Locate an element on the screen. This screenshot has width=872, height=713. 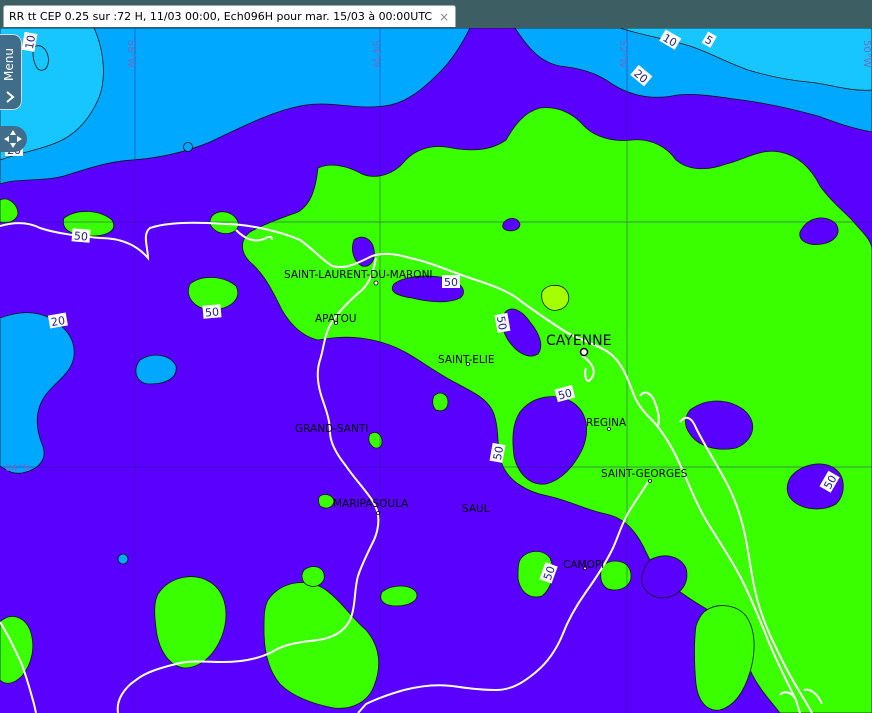
pan-arrows-icon is located at coordinates (13, 139).